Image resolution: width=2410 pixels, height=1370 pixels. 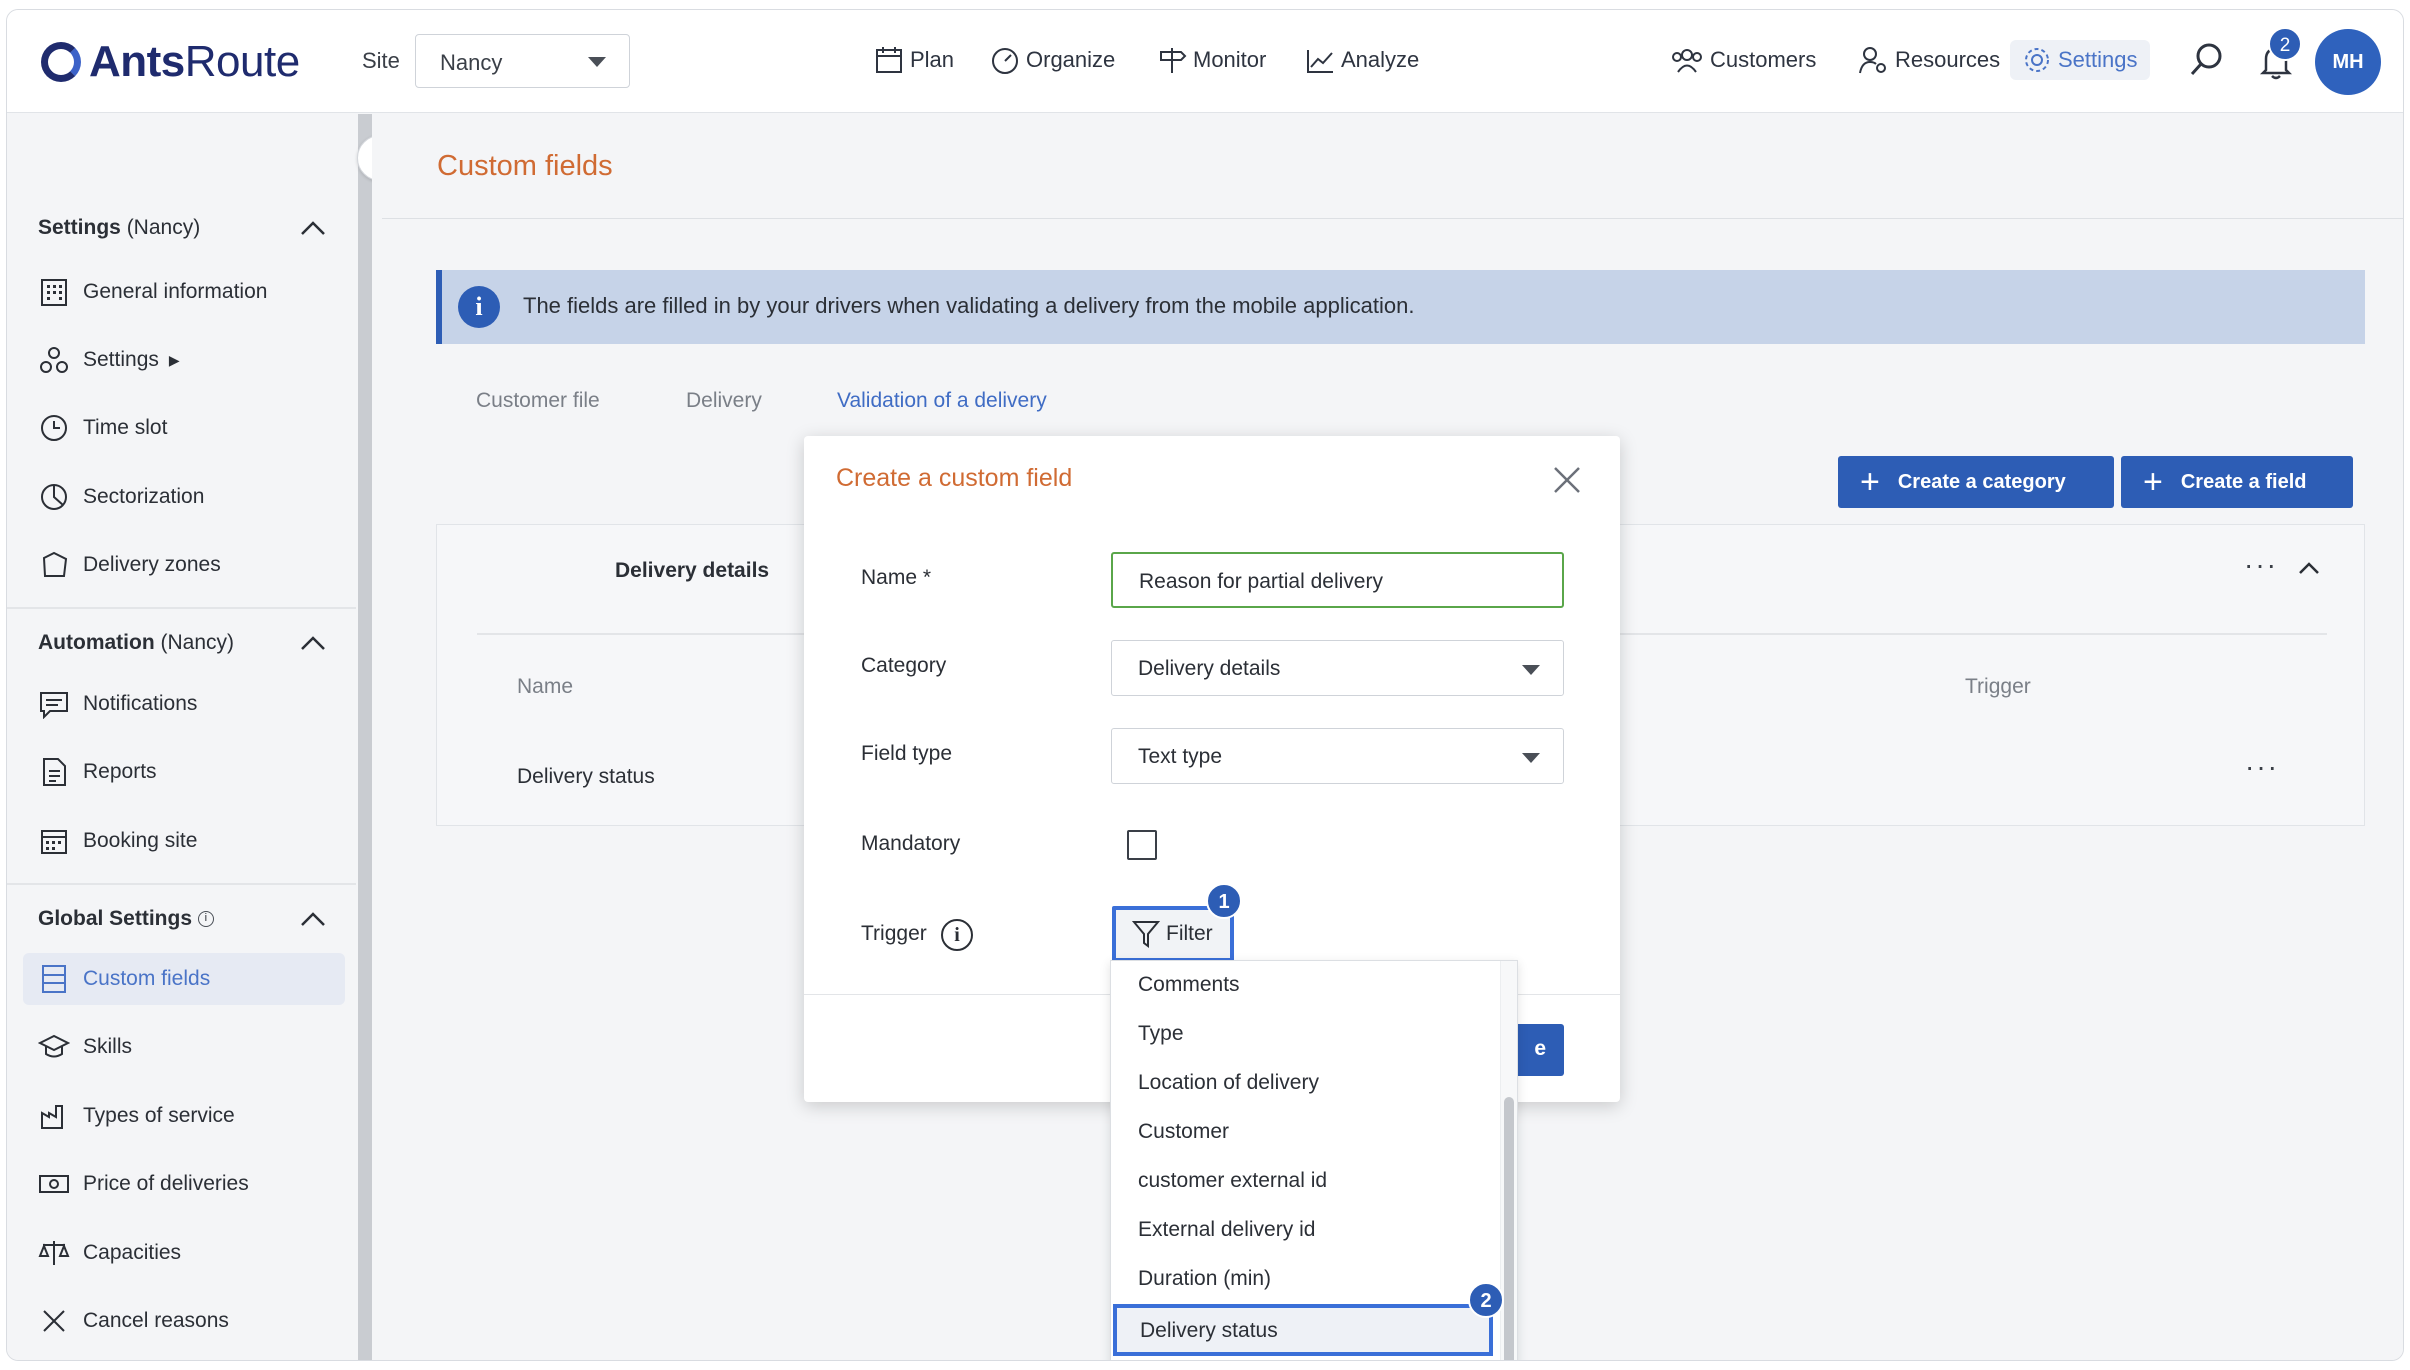 I want to click on nav-settings: Settings, so click(x=2080, y=60).